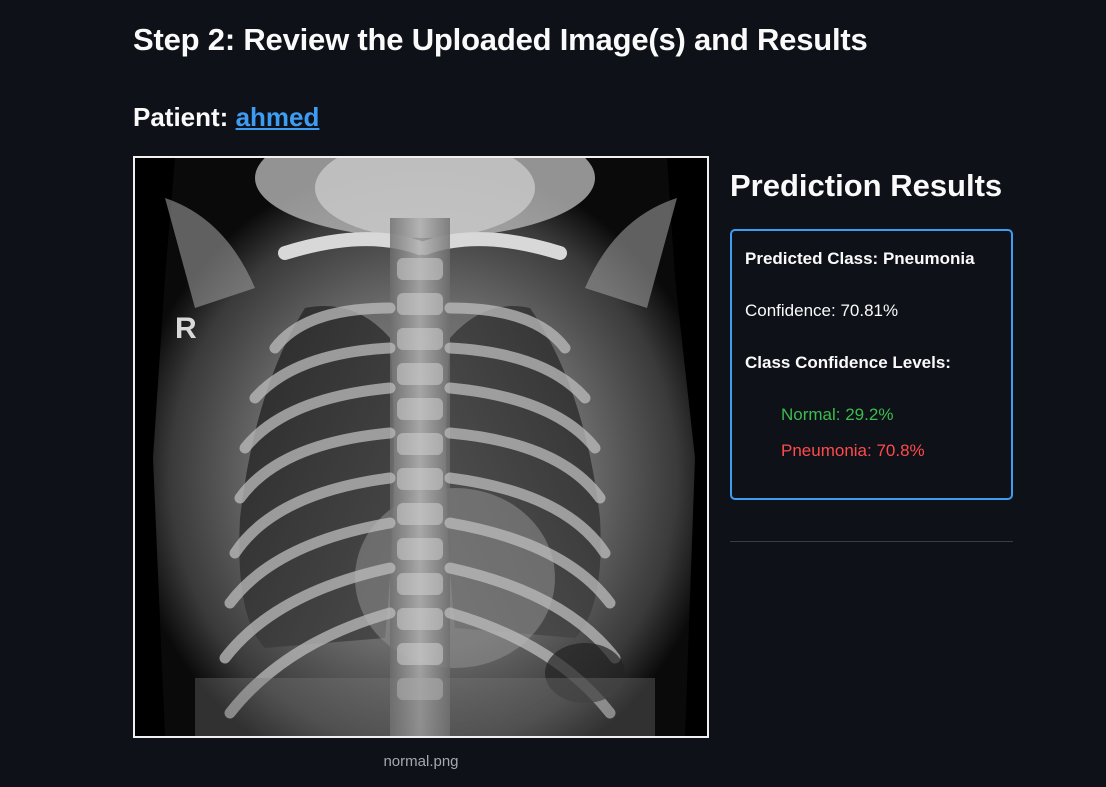  Describe the element at coordinates (837, 414) in the screenshot. I see `level-normal: Normal: 29.2%` at that location.